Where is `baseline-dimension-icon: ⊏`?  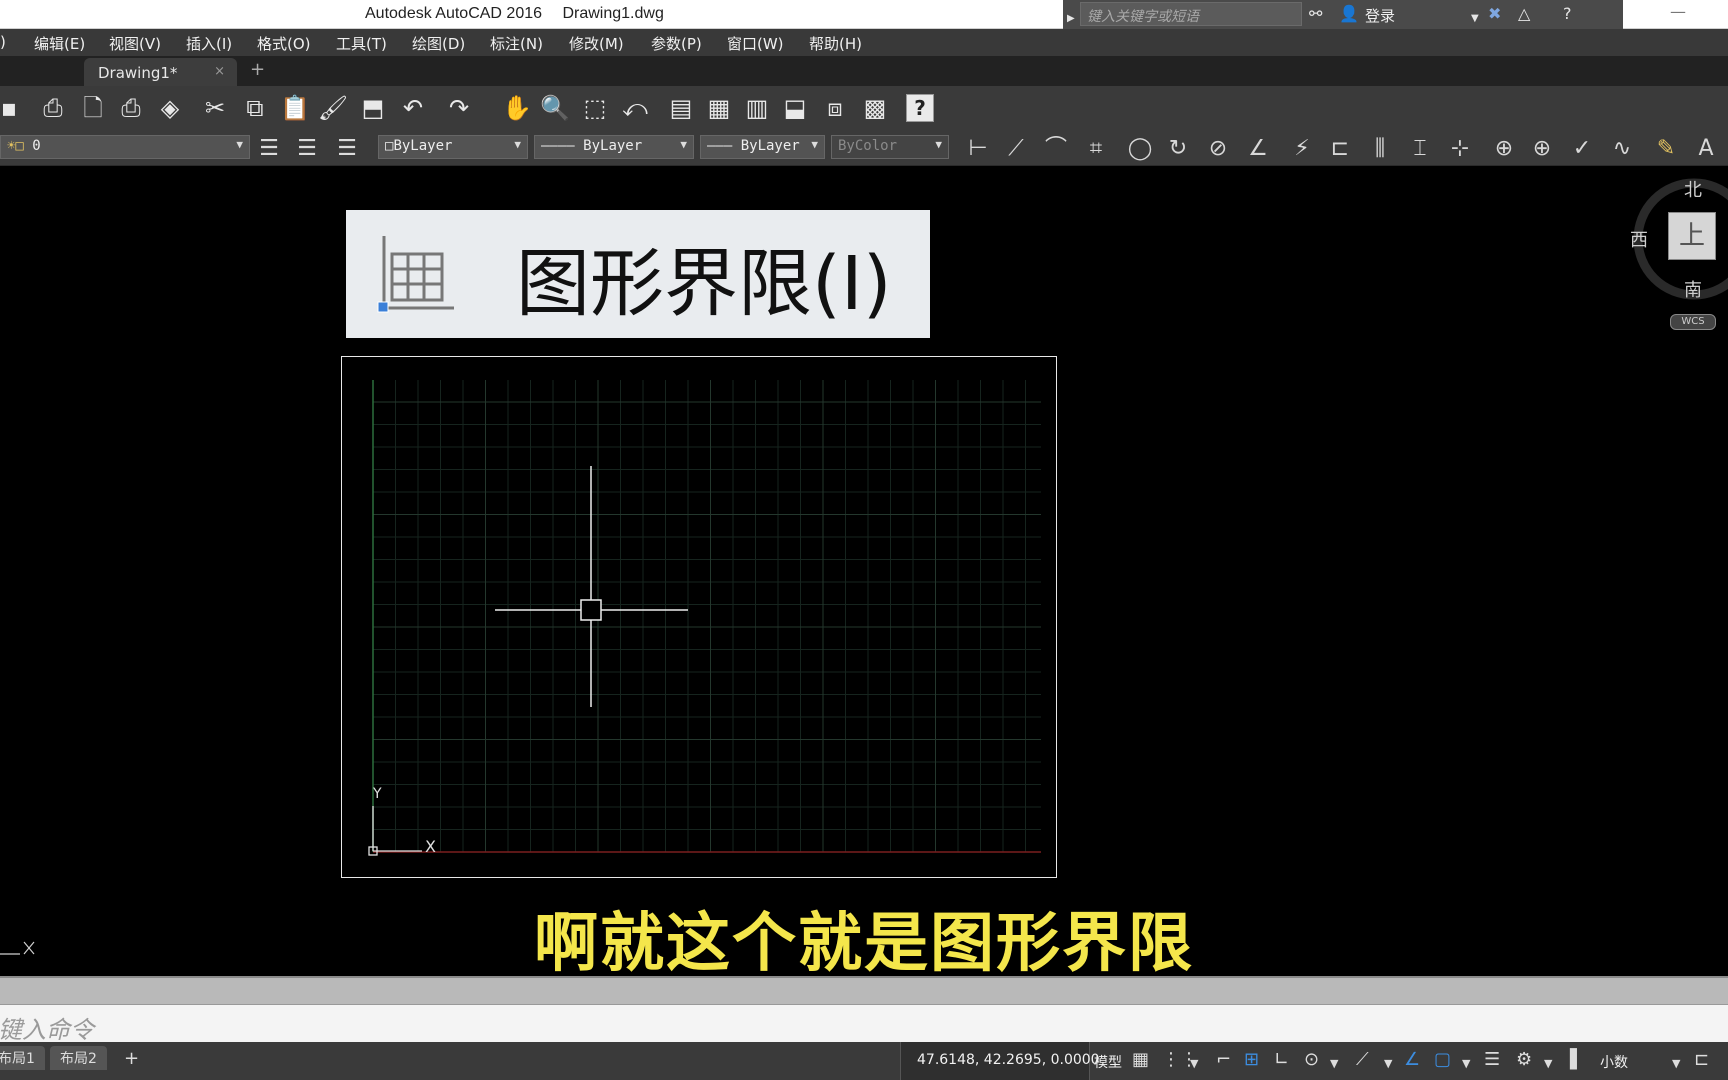
baseline-dimension-icon: ⊏ is located at coordinates (1340, 149).